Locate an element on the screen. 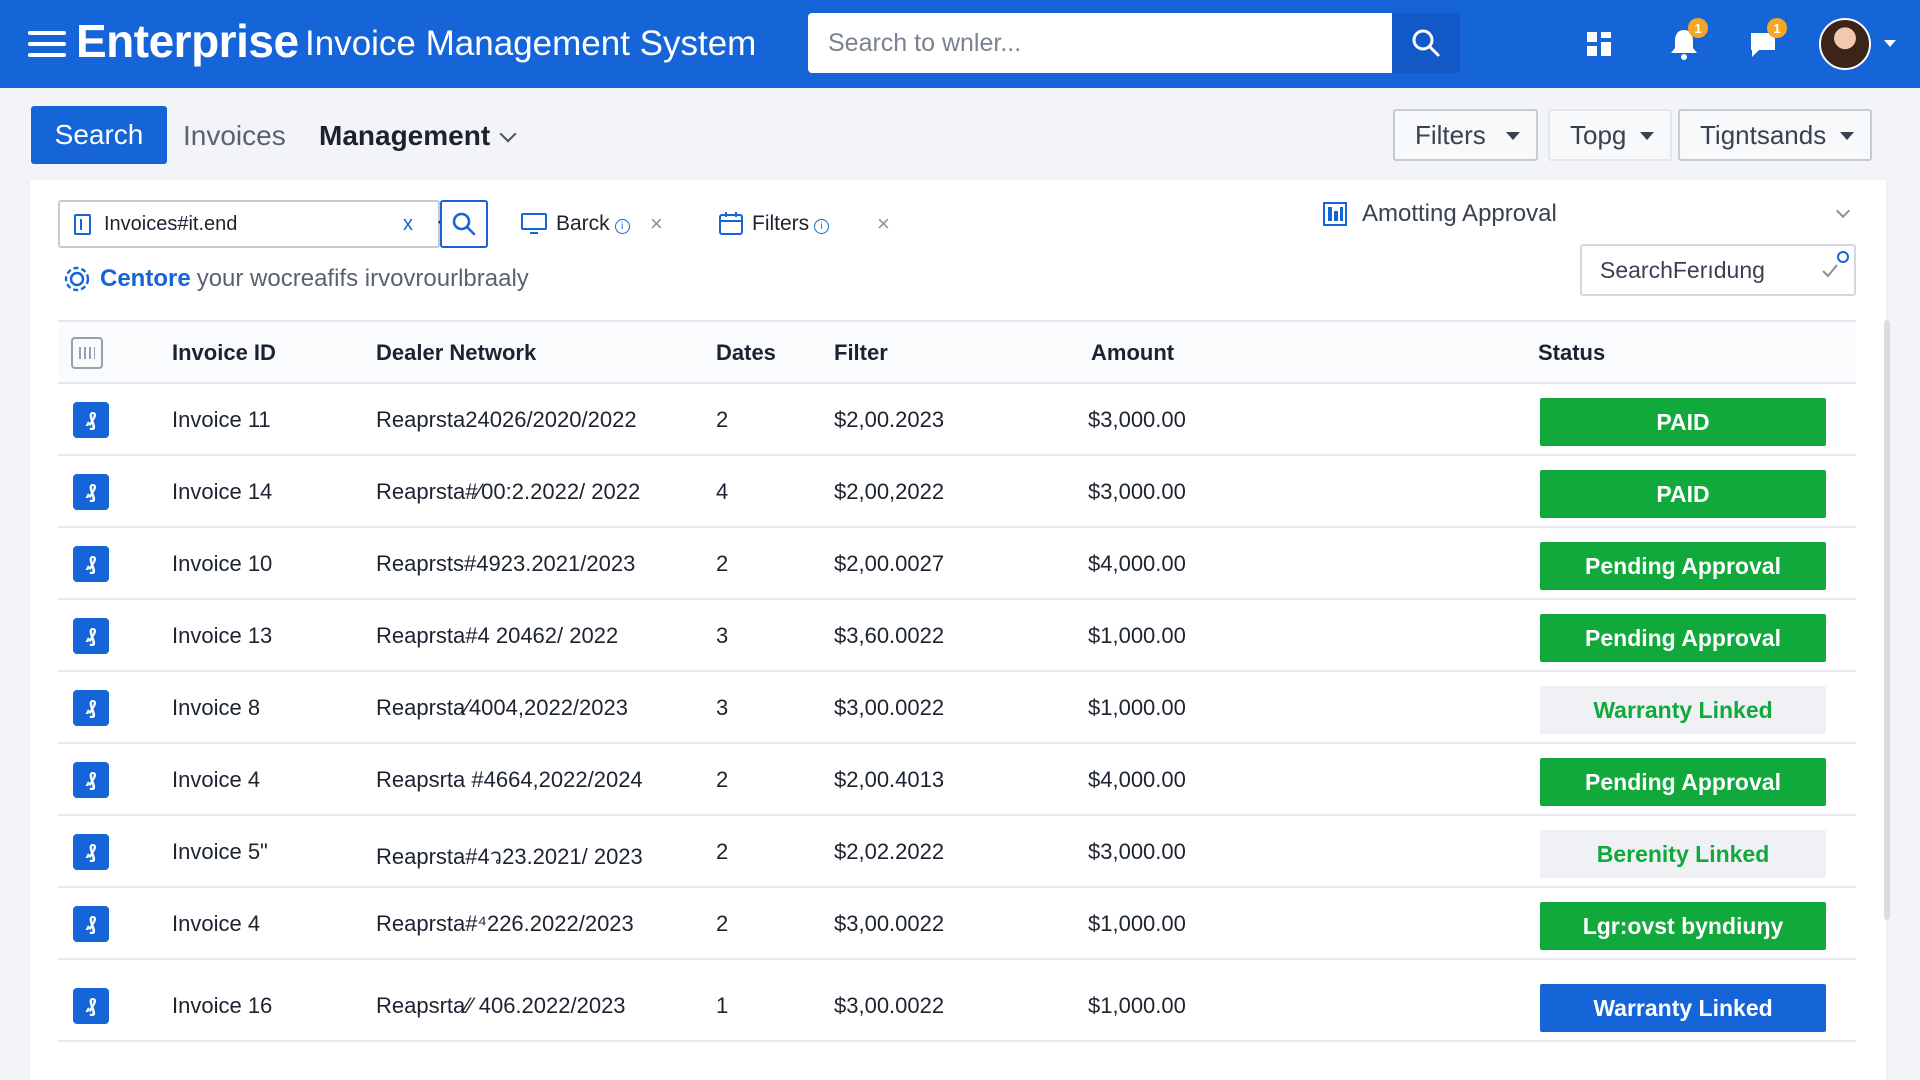 The image size is (1920, 1080). cell-amount: $4,000.00 is located at coordinates (1137, 779).